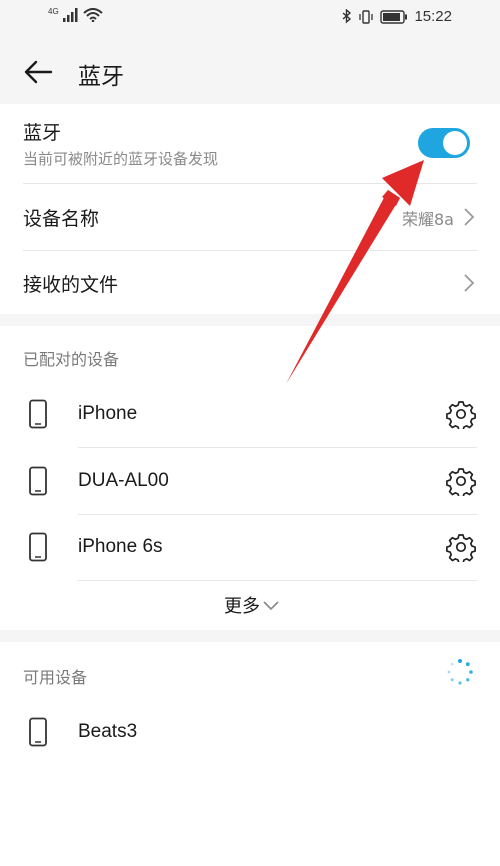 The height and width of the screenshot is (866, 500). What do you see at coordinates (347, 16) in the screenshot?
I see `bluetooth-icon` at bounding box center [347, 16].